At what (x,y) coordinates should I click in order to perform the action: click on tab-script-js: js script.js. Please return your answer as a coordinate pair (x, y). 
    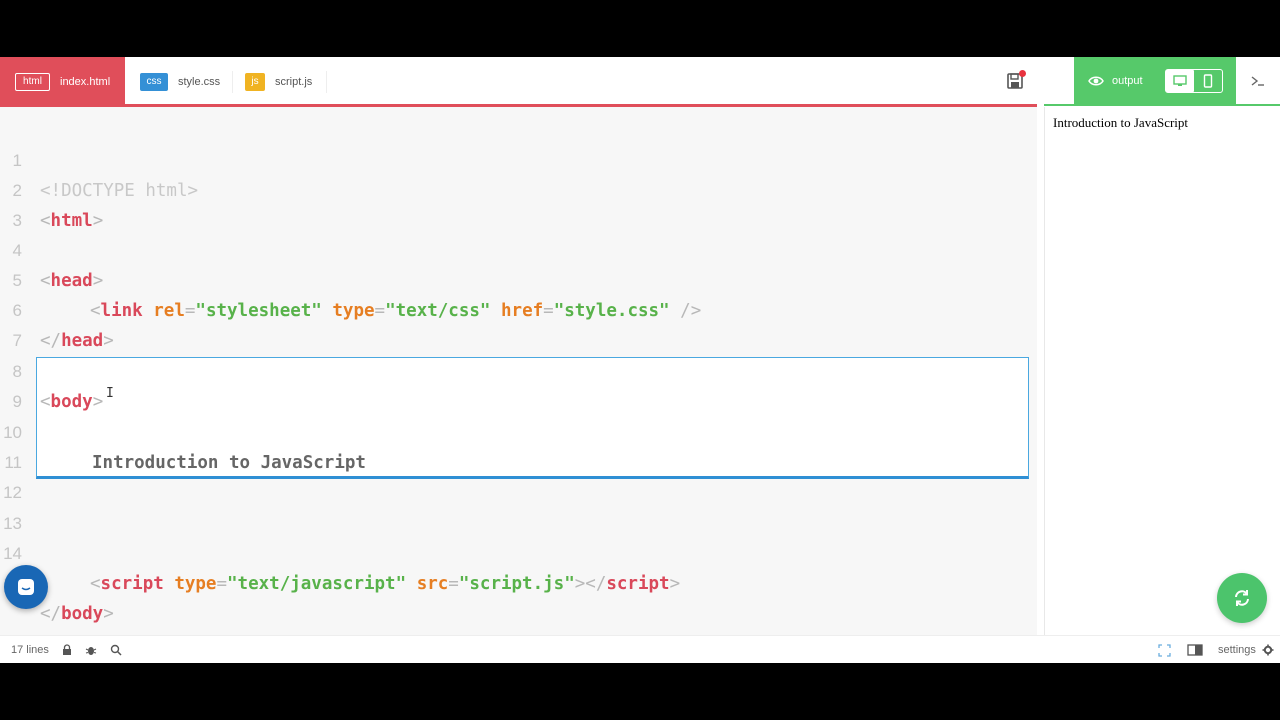
    Looking at the image, I should click on (285, 81).